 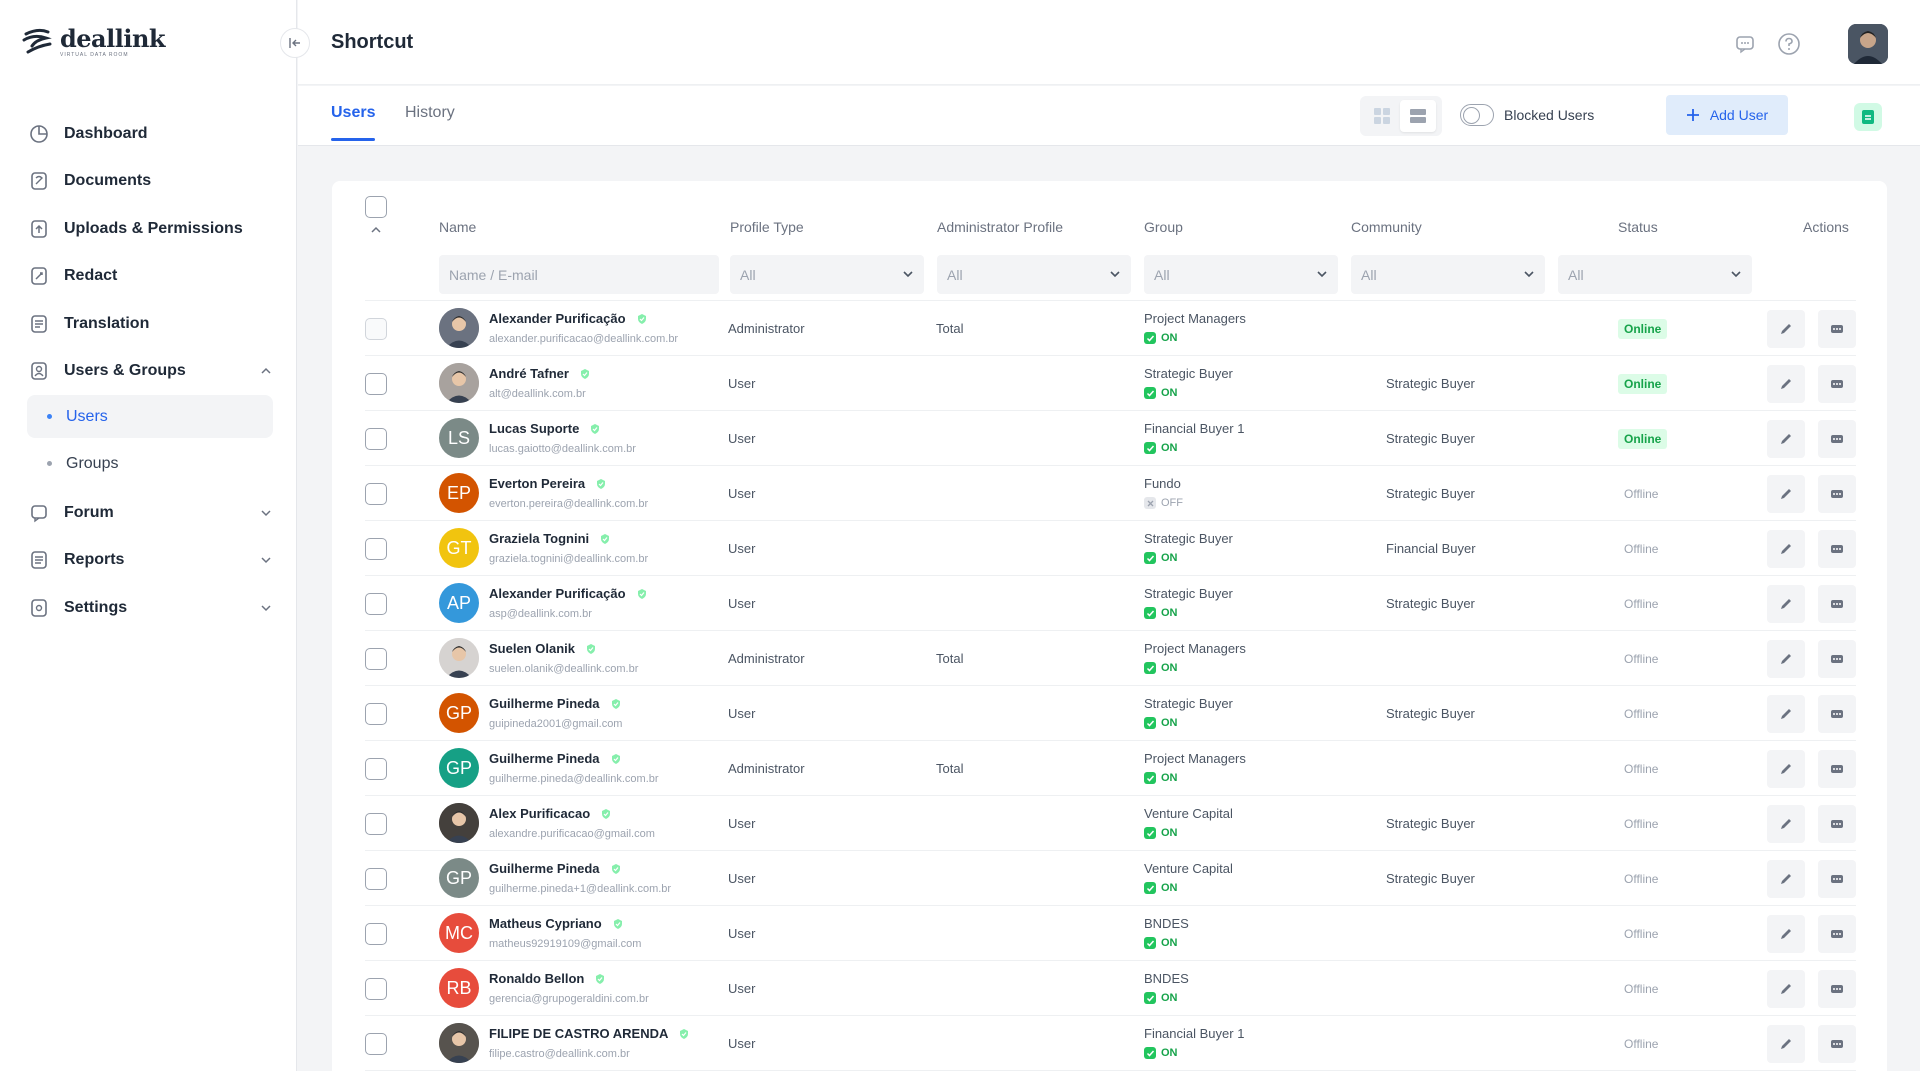 What do you see at coordinates (150, 134) in the screenshot?
I see `sidebar-item-dashboard: Dashboard` at bounding box center [150, 134].